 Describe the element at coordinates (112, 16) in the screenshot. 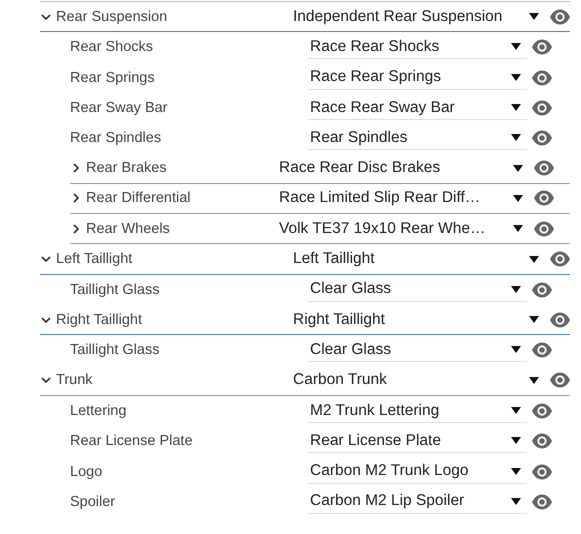

I see `row-label: Rear Suspension` at that location.